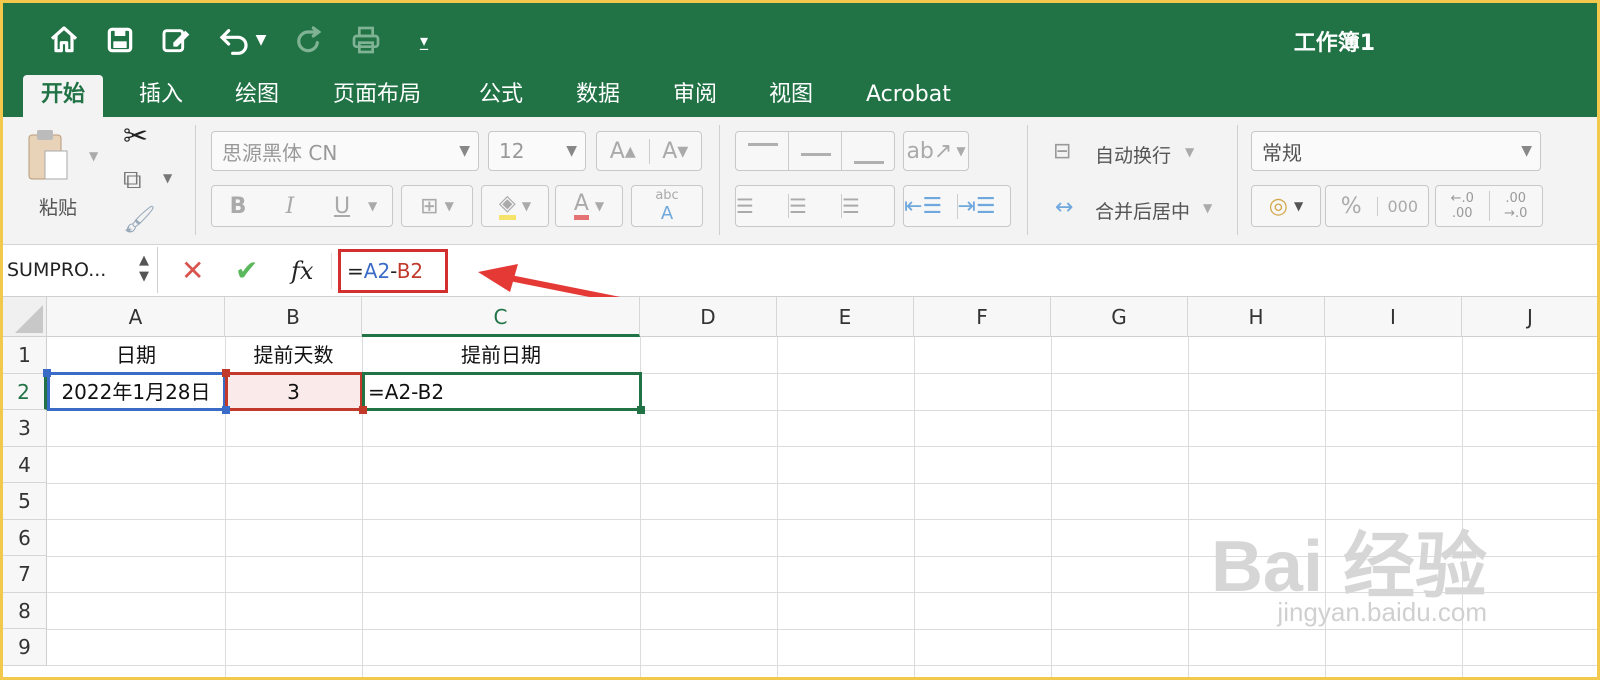 The image size is (1600, 680). I want to click on tab-formulas: 公式, so click(501, 96).